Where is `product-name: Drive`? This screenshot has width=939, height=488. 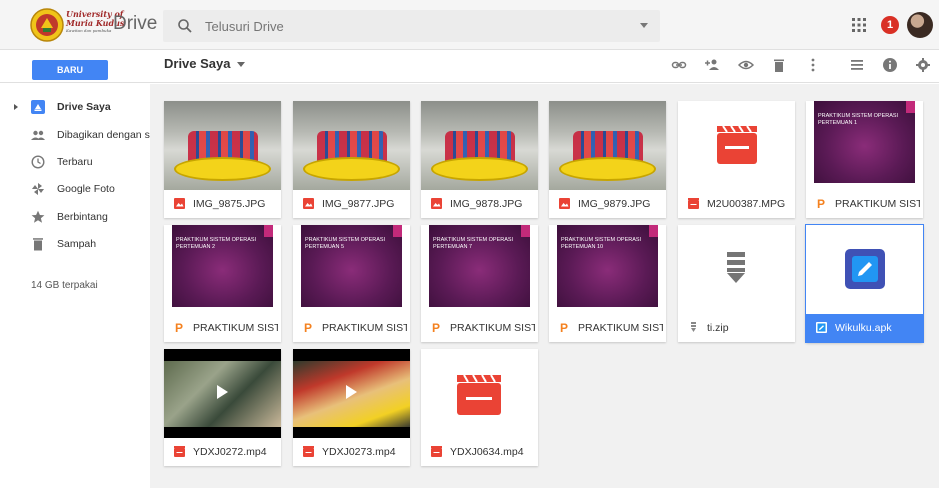 product-name: Drive is located at coordinates (135, 24).